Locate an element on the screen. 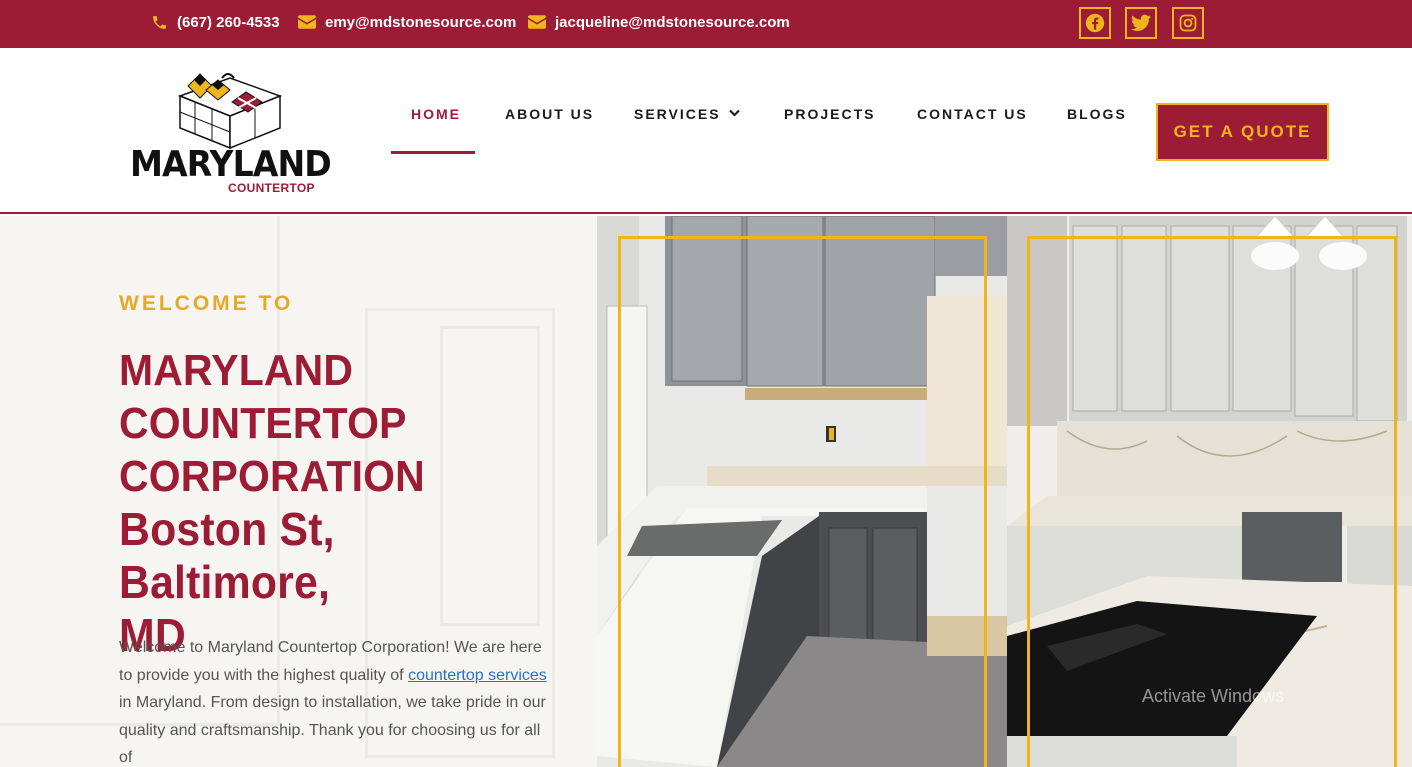  nav-contact-us: CONTACT US is located at coordinates (972, 114).